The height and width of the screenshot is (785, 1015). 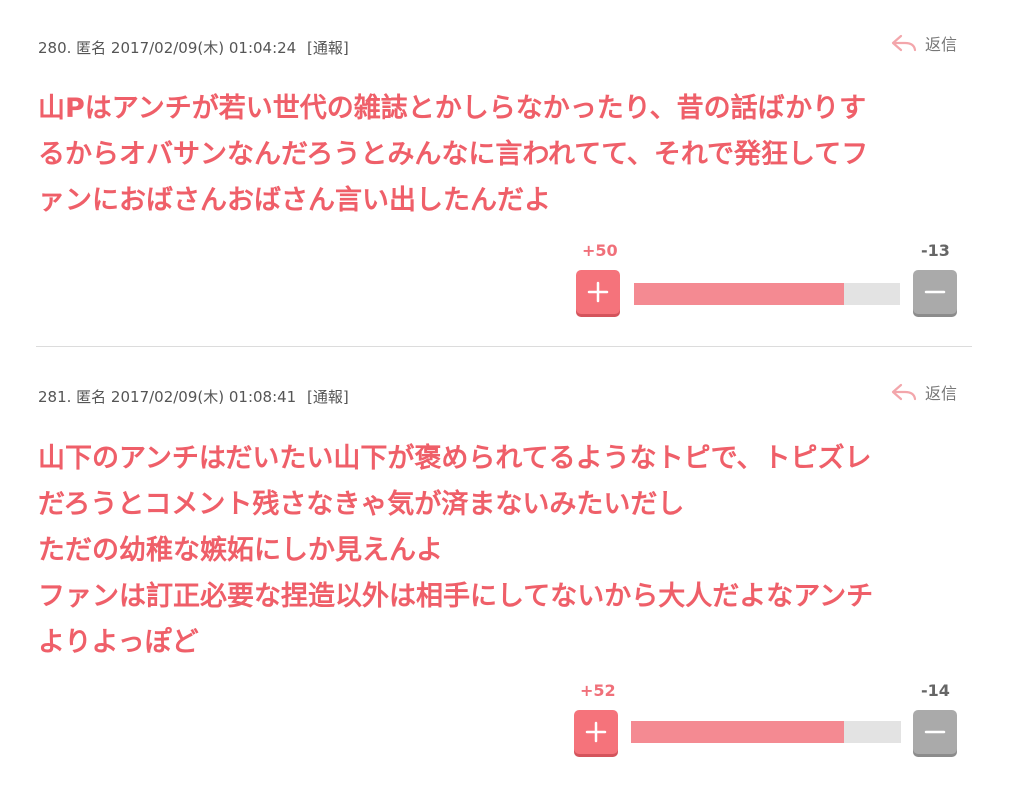 What do you see at coordinates (935, 690) in the screenshot?
I see `minus-count: -14` at bounding box center [935, 690].